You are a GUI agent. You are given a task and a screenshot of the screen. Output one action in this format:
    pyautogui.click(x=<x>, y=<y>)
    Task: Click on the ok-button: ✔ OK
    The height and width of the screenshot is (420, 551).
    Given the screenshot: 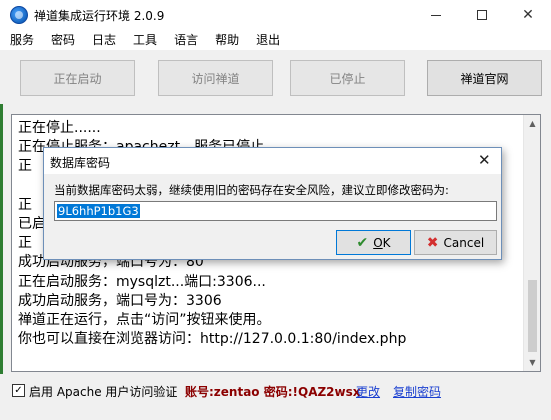 What is the action you would take?
    pyautogui.click(x=373, y=242)
    